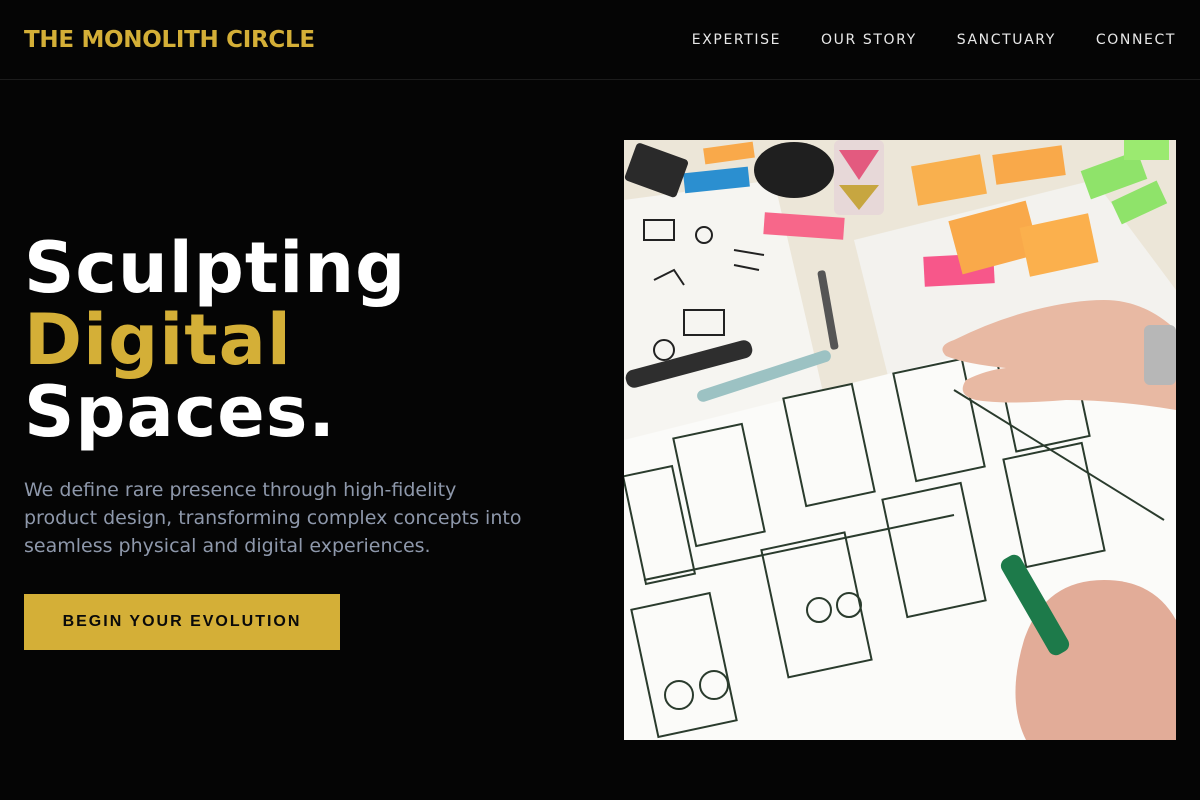  I want to click on nav-sanctuary: SANCTUARY, so click(1006, 40).